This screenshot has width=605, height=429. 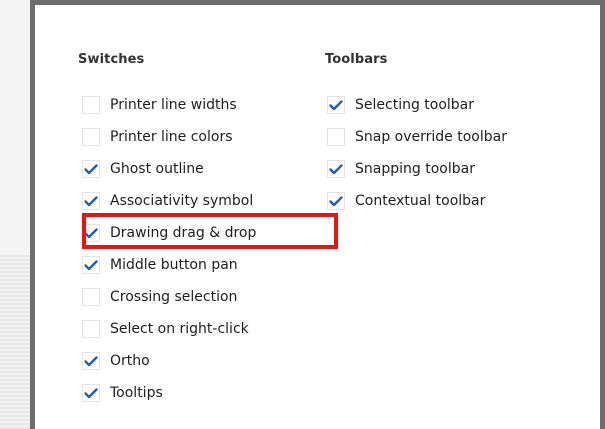 What do you see at coordinates (183, 233) in the screenshot?
I see `checkbox-label: Drawing drag & drop` at bounding box center [183, 233].